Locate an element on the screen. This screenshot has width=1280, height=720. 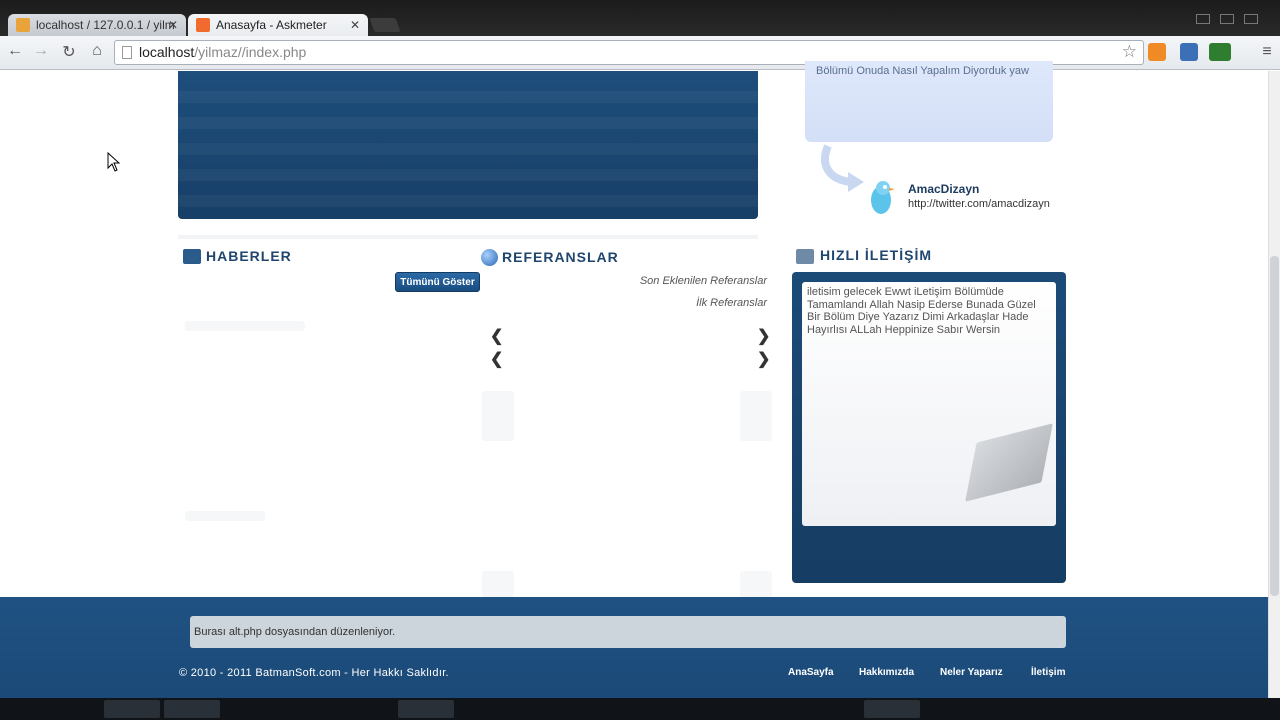
tumunu-goster-button: Tümünü Göster is located at coordinates (437, 282).